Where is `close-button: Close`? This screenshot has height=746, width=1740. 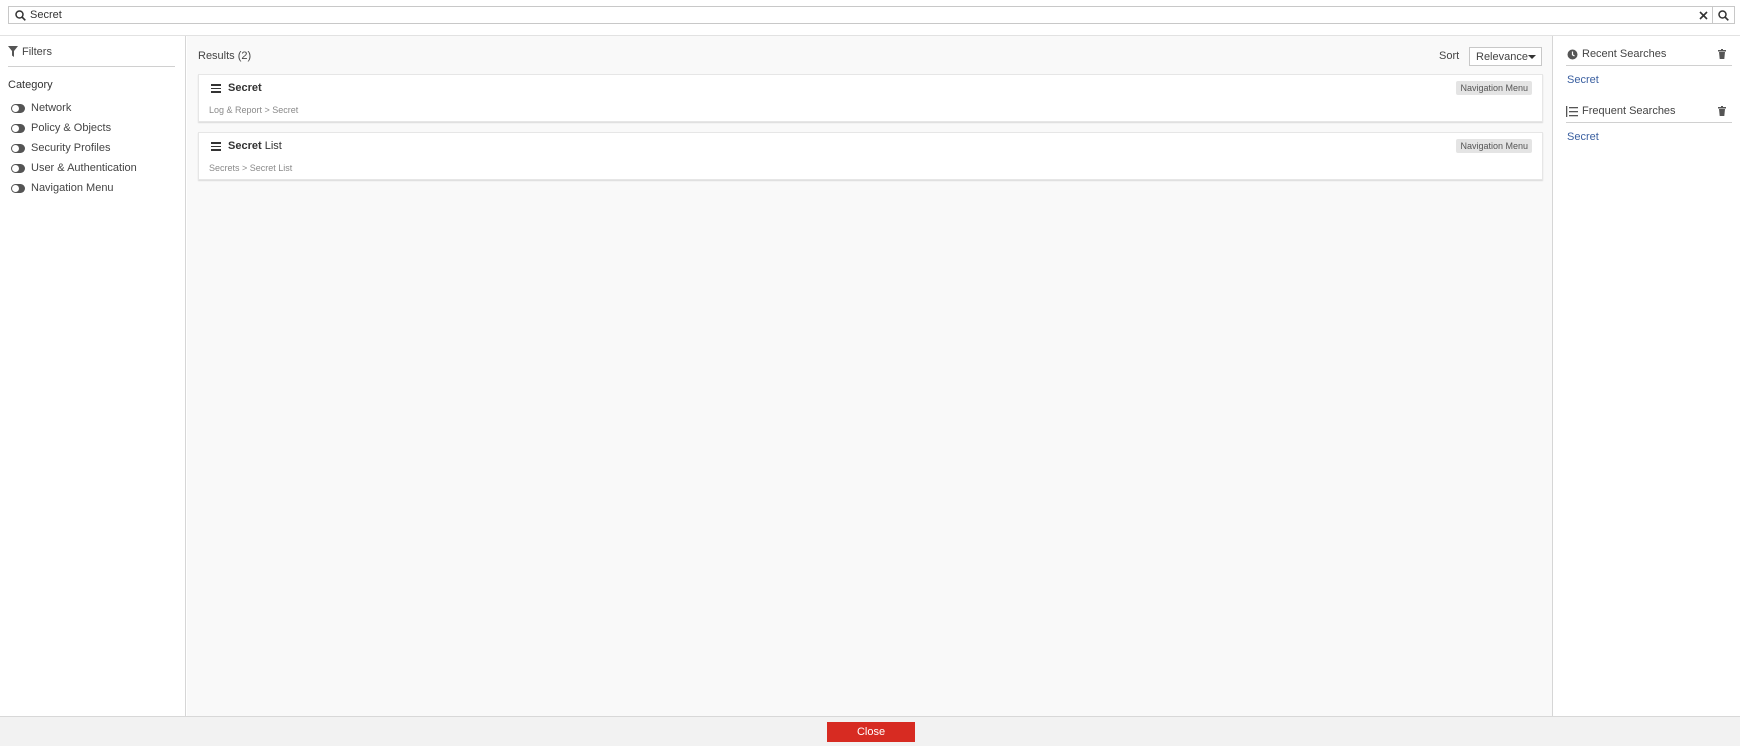
close-button: Close is located at coordinates (871, 732).